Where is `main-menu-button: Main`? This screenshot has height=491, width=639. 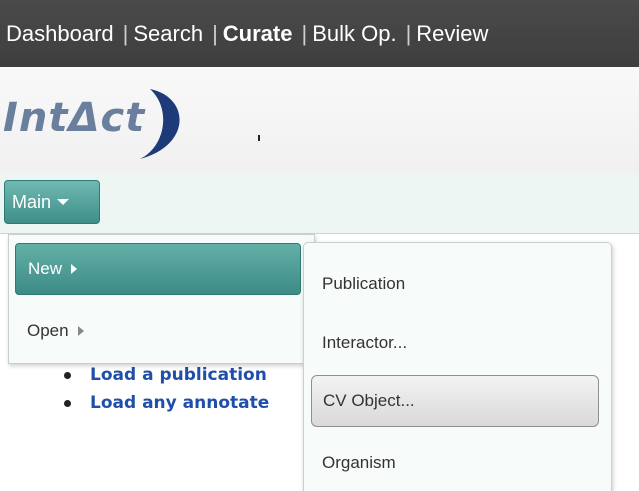
main-menu-button: Main is located at coordinates (52, 202).